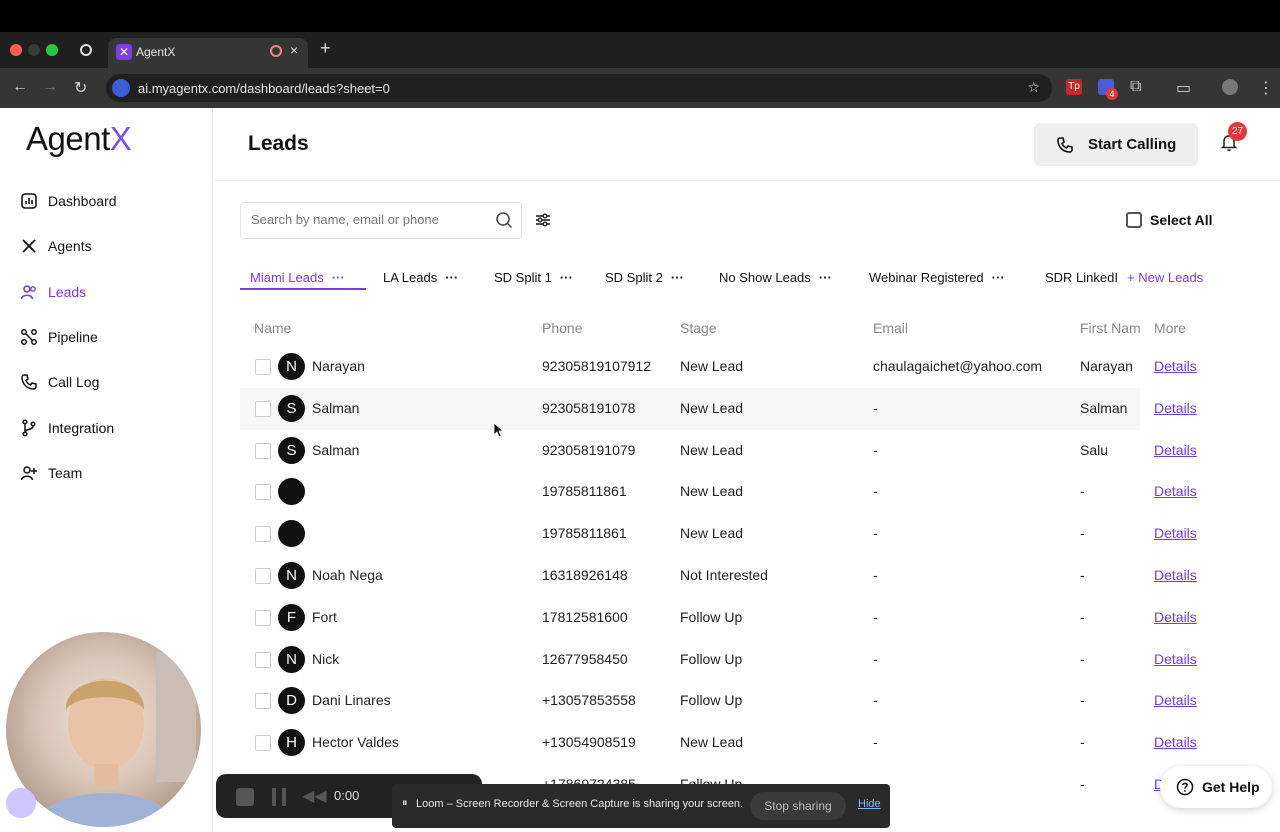 The width and height of the screenshot is (1280, 832). Describe the element at coordinates (585, 658) in the screenshot. I see `lead-phone: 12677958450` at that location.